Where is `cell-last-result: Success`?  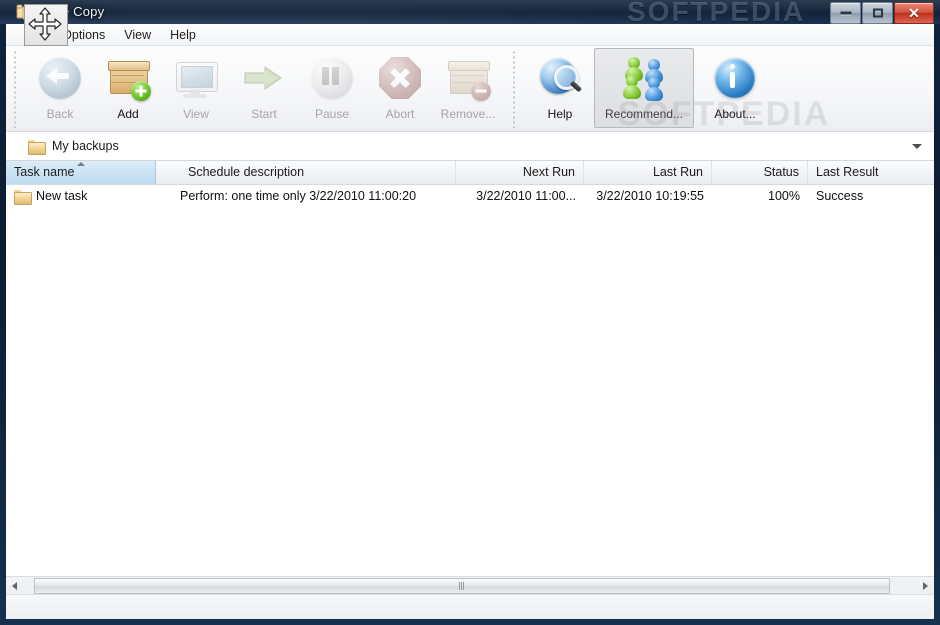
cell-last-result: Success is located at coordinates (840, 196).